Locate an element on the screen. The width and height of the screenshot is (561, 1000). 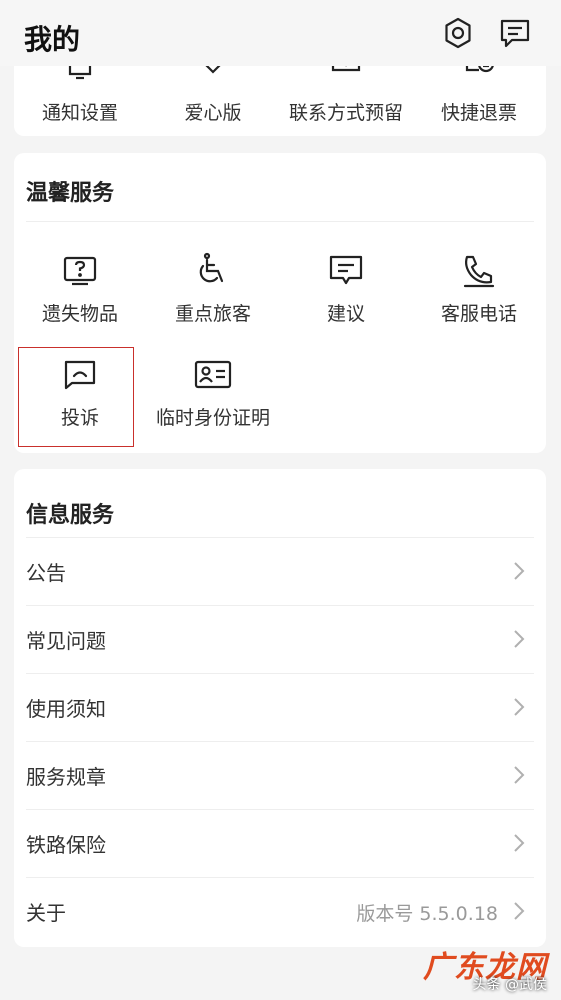
wheelchair-icon is located at coordinates (213, 271).